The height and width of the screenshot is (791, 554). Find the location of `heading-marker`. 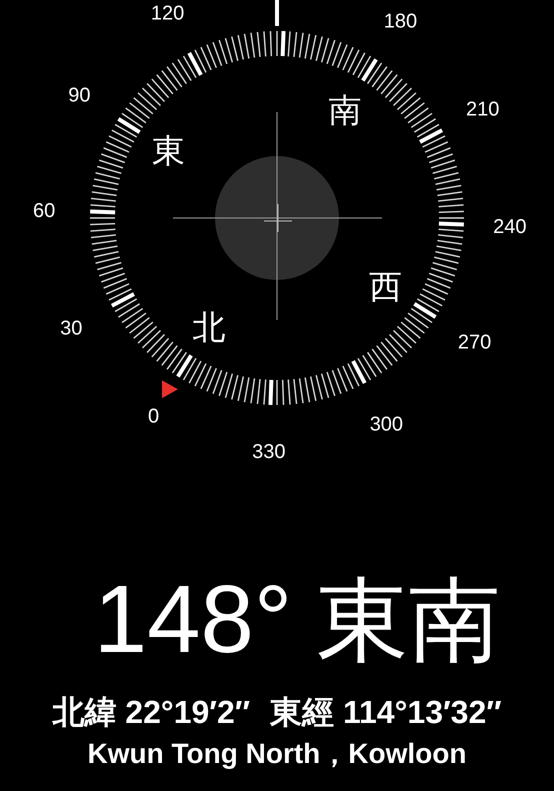

heading-marker is located at coordinates (277, 13).